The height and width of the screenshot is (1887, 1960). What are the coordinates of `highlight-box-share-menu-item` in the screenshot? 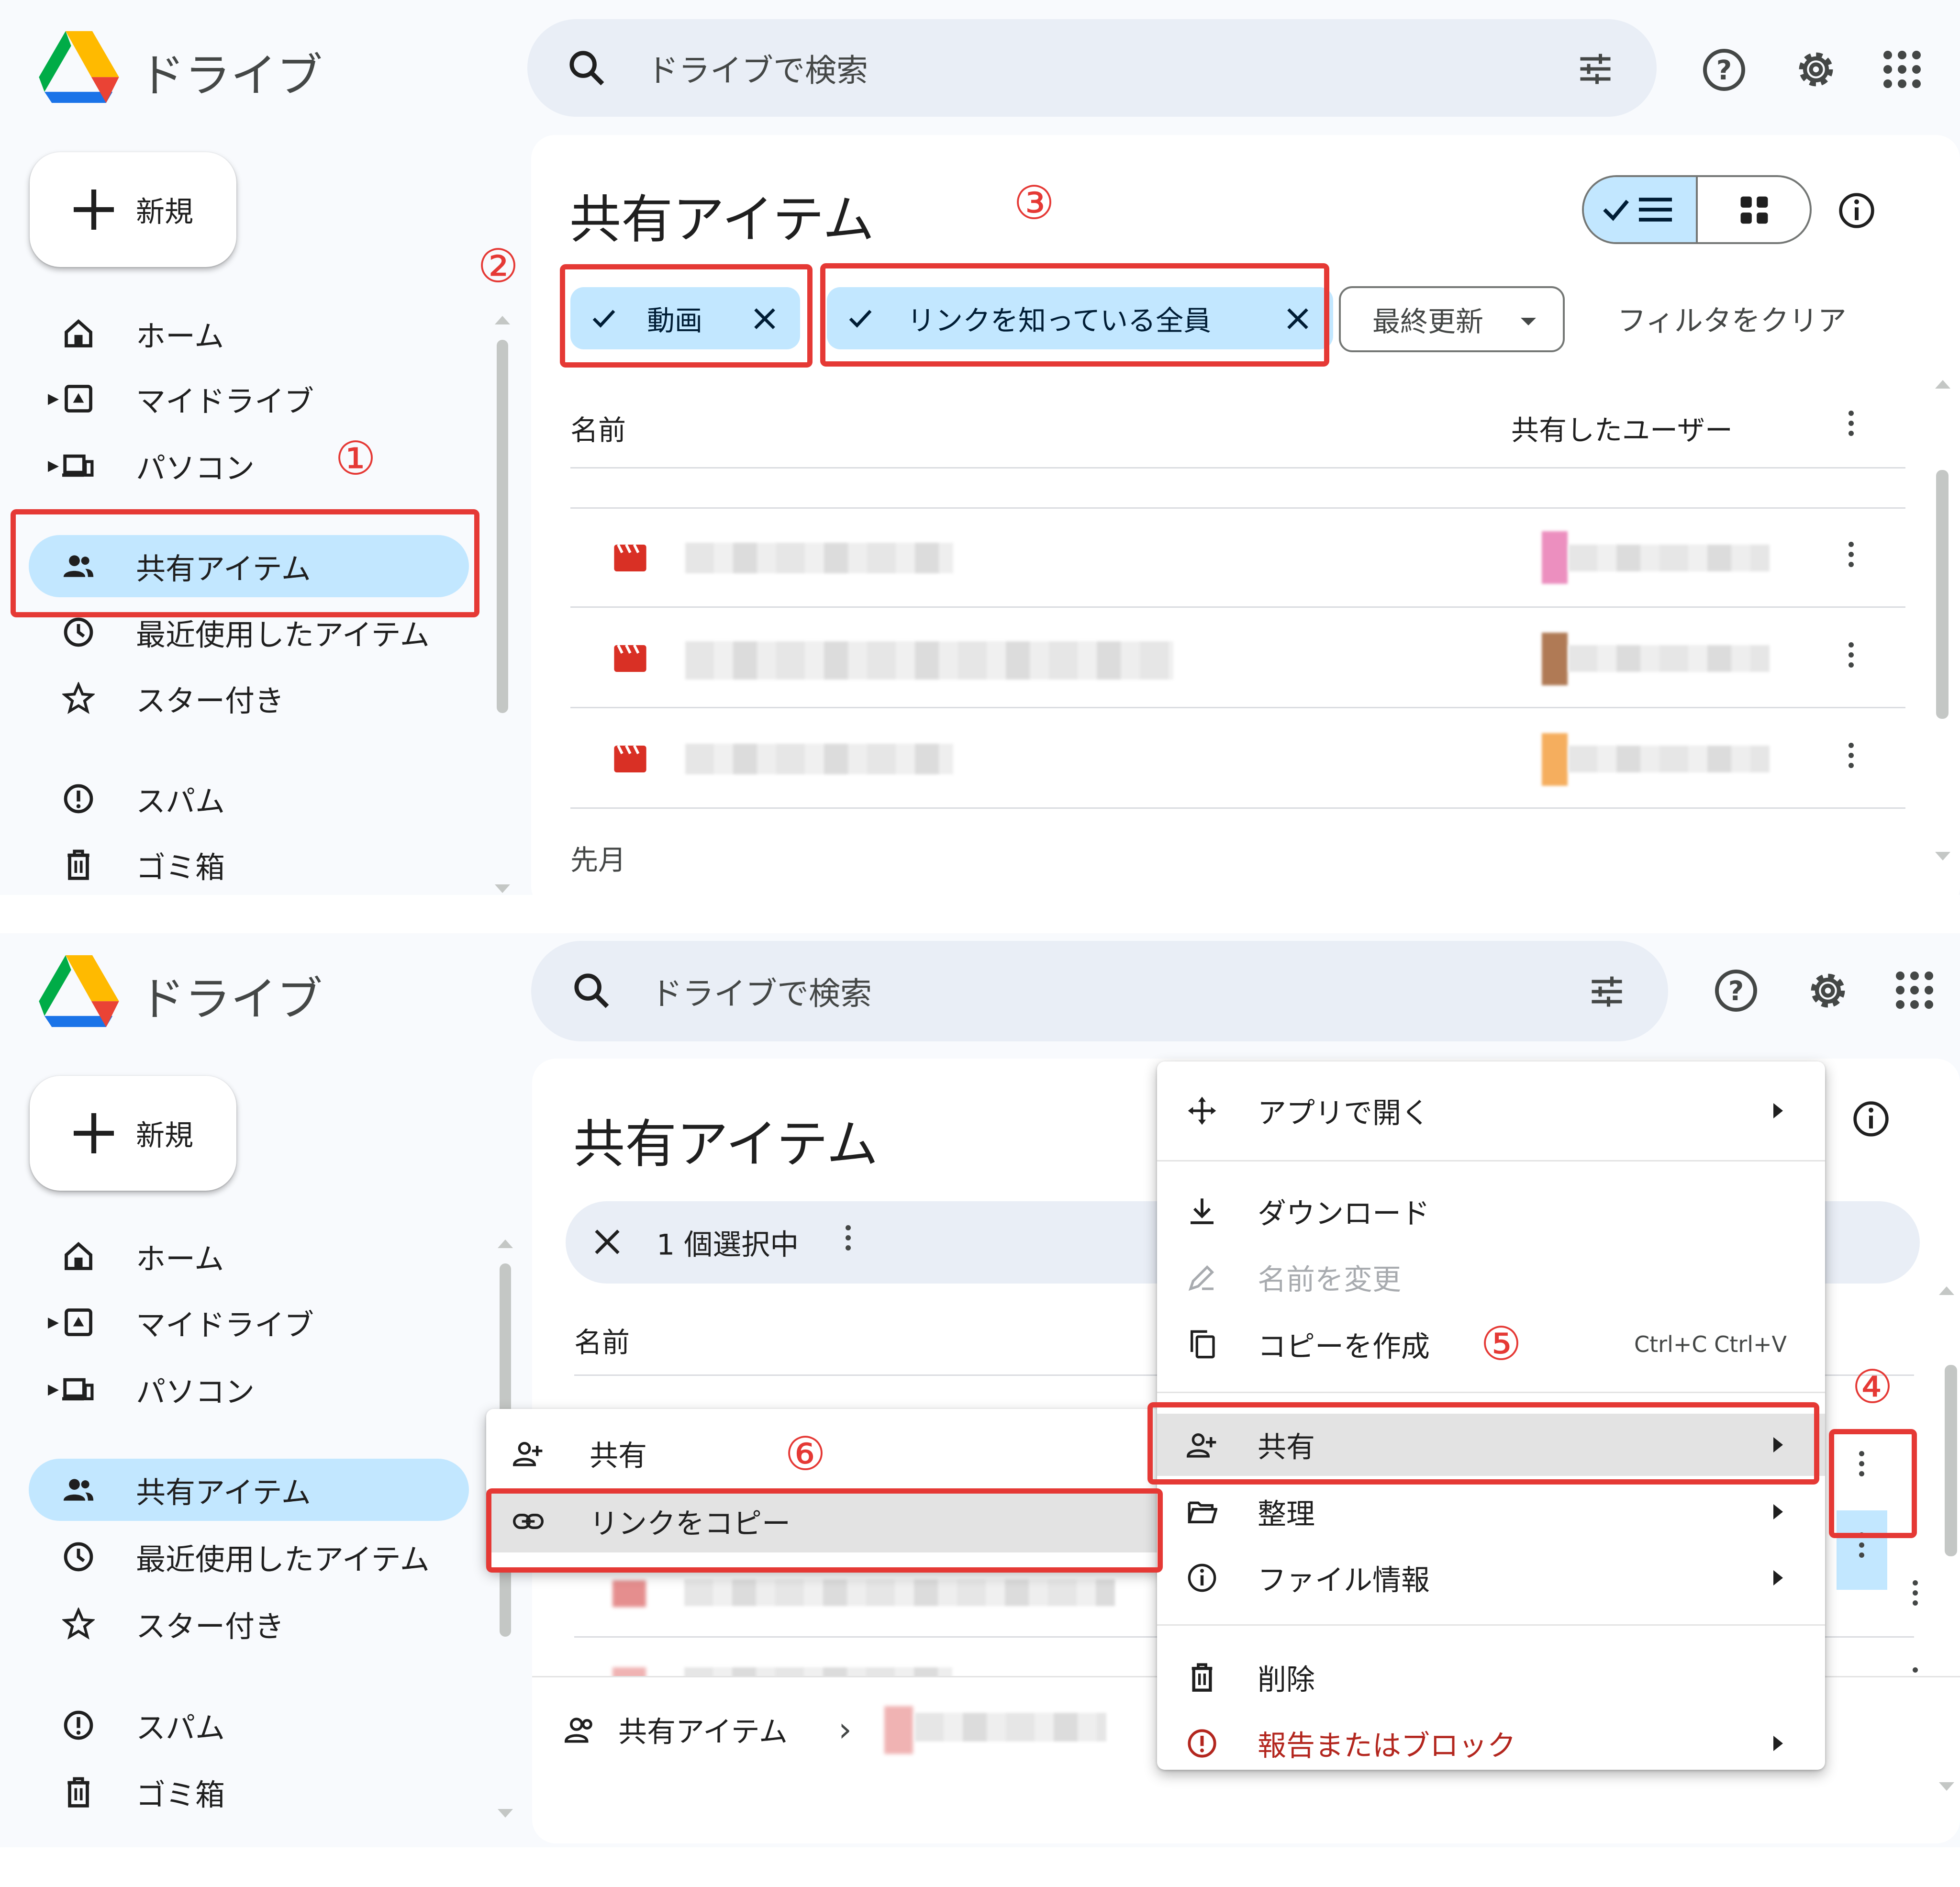 It's located at (1483, 1443).